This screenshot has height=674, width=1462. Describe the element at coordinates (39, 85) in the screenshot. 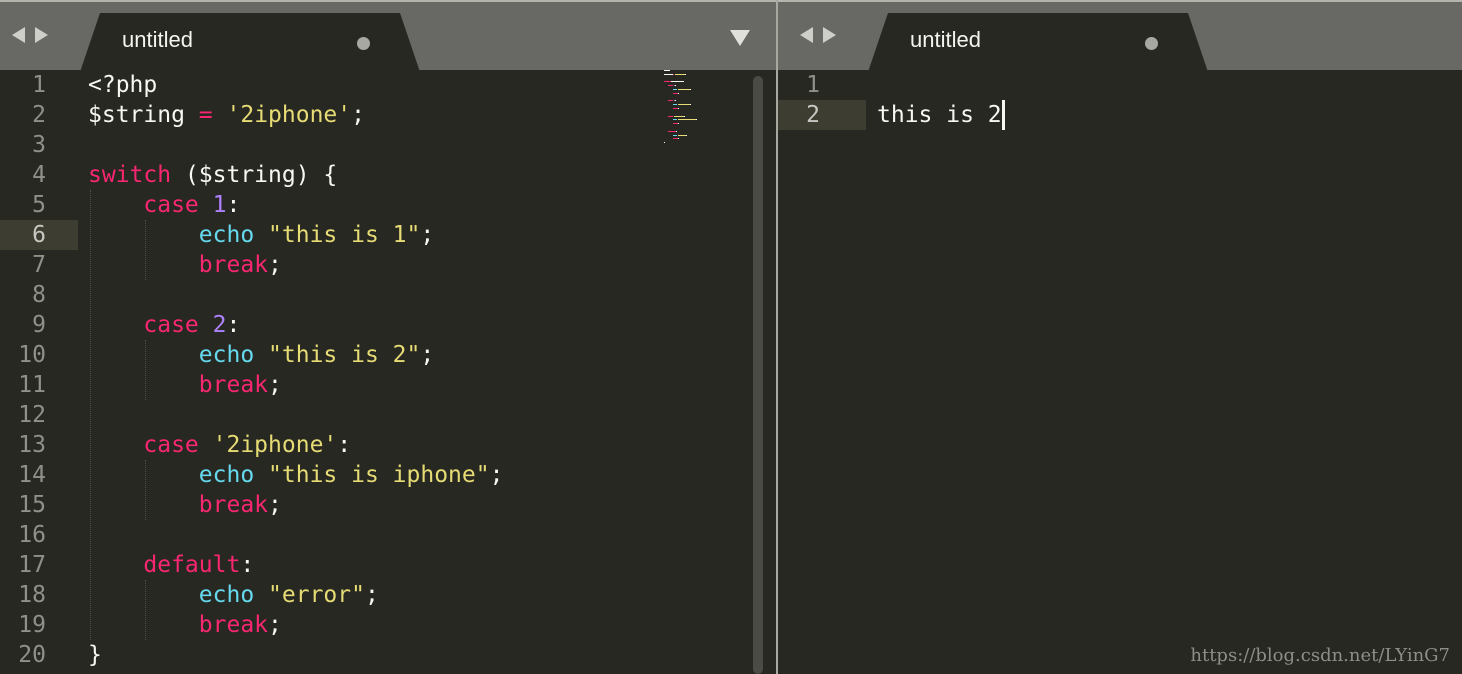

I see `line-number: 1` at that location.